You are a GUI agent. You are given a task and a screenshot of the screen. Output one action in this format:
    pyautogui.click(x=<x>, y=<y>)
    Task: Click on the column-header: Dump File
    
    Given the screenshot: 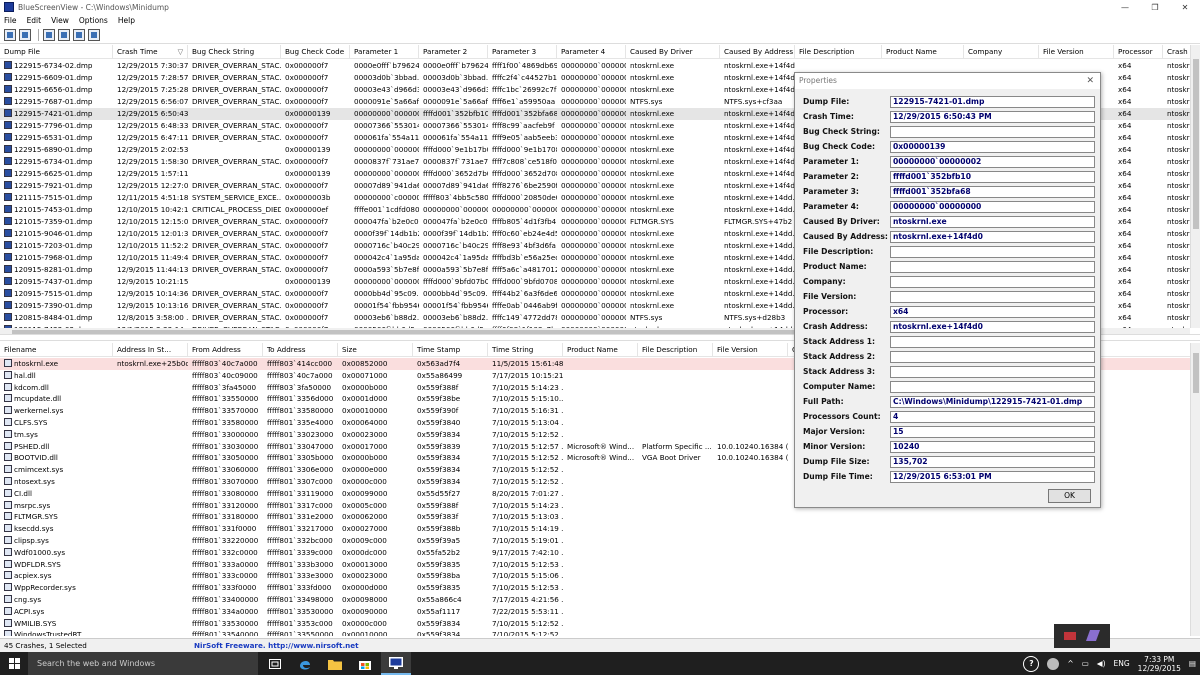 What is the action you would take?
    pyautogui.click(x=56, y=52)
    